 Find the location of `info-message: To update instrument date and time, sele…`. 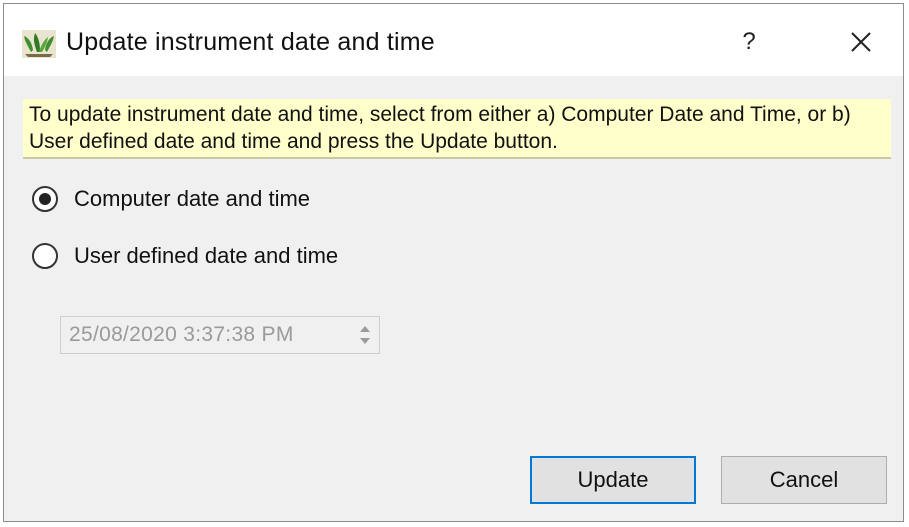

info-message: To update instrument date and time, sele… is located at coordinates (457, 128).